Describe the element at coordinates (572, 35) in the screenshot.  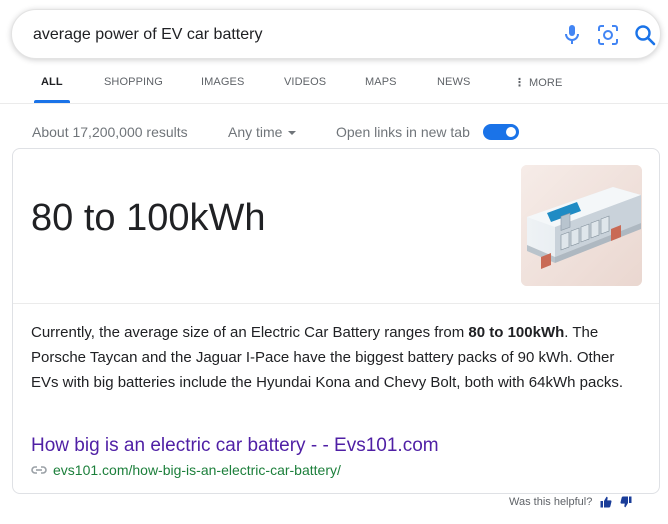
I see `mic-icon` at that location.